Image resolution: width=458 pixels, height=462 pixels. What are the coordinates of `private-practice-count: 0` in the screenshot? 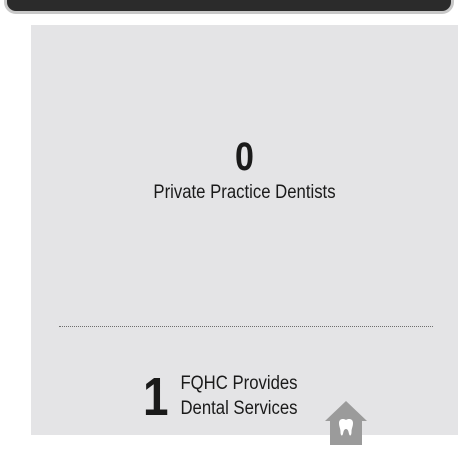 It's located at (244, 157).